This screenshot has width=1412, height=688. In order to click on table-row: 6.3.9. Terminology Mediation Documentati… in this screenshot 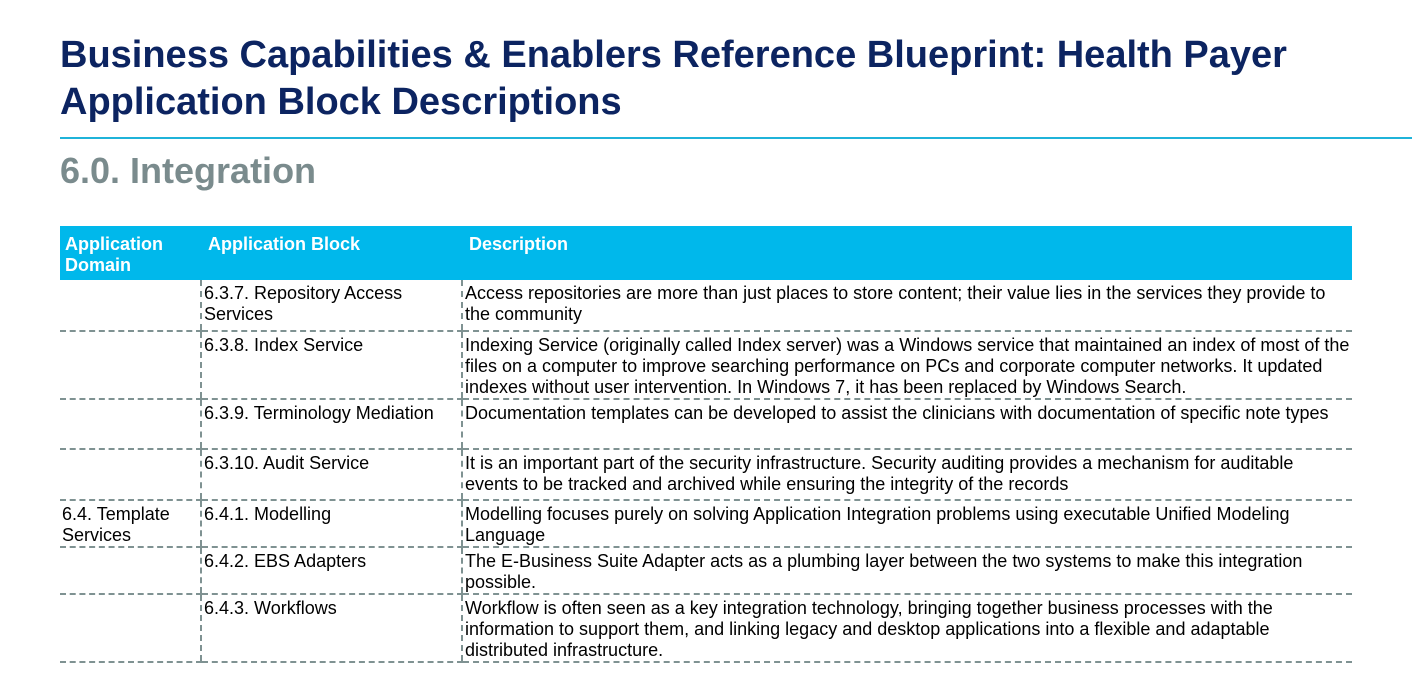, I will do `click(706, 424)`.